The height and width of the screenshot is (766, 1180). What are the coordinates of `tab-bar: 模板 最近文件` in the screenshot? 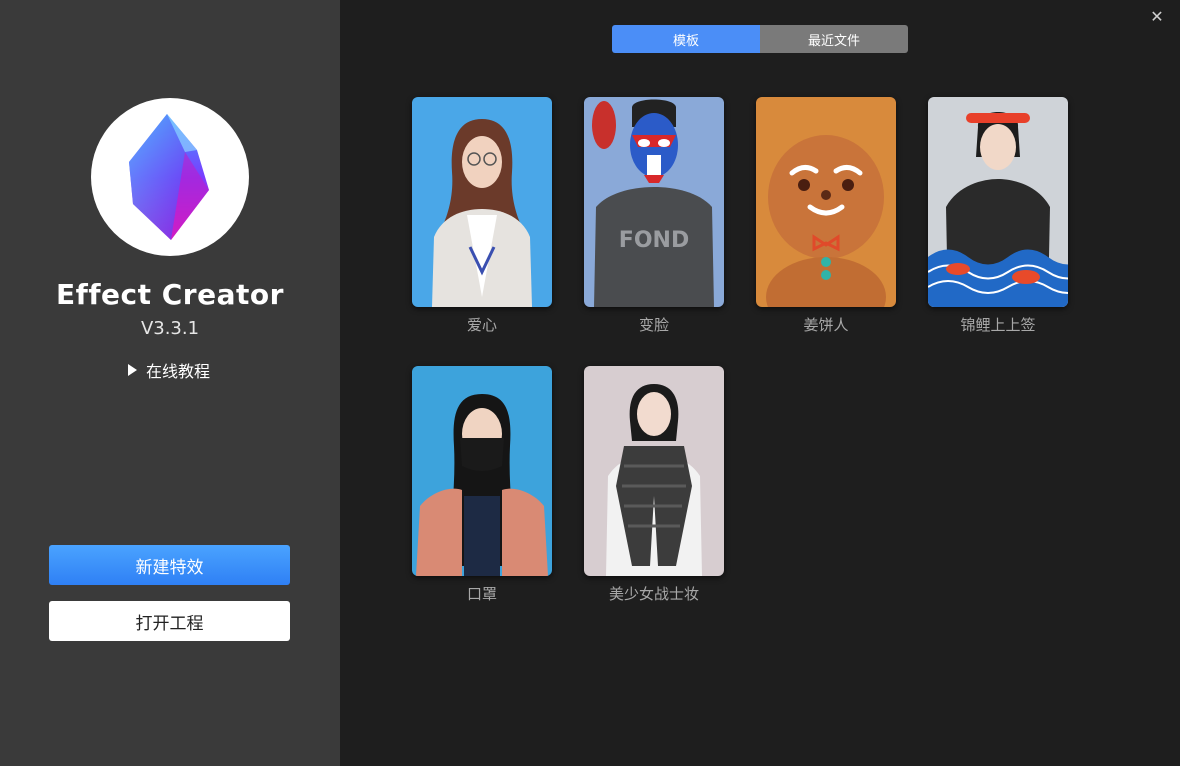 It's located at (760, 39).